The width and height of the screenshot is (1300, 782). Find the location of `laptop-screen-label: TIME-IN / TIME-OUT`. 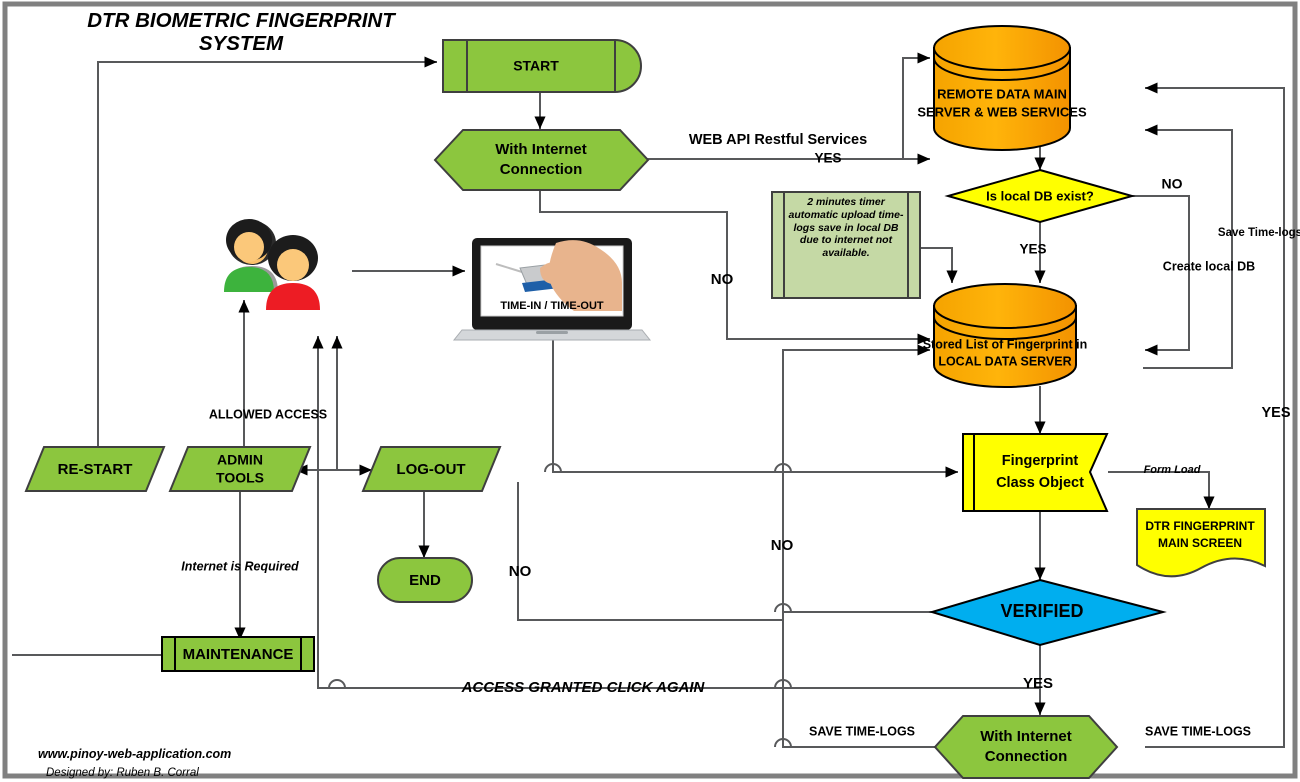

laptop-screen-label: TIME-IN / TIME-OUT is located at coordinates (552, 306).